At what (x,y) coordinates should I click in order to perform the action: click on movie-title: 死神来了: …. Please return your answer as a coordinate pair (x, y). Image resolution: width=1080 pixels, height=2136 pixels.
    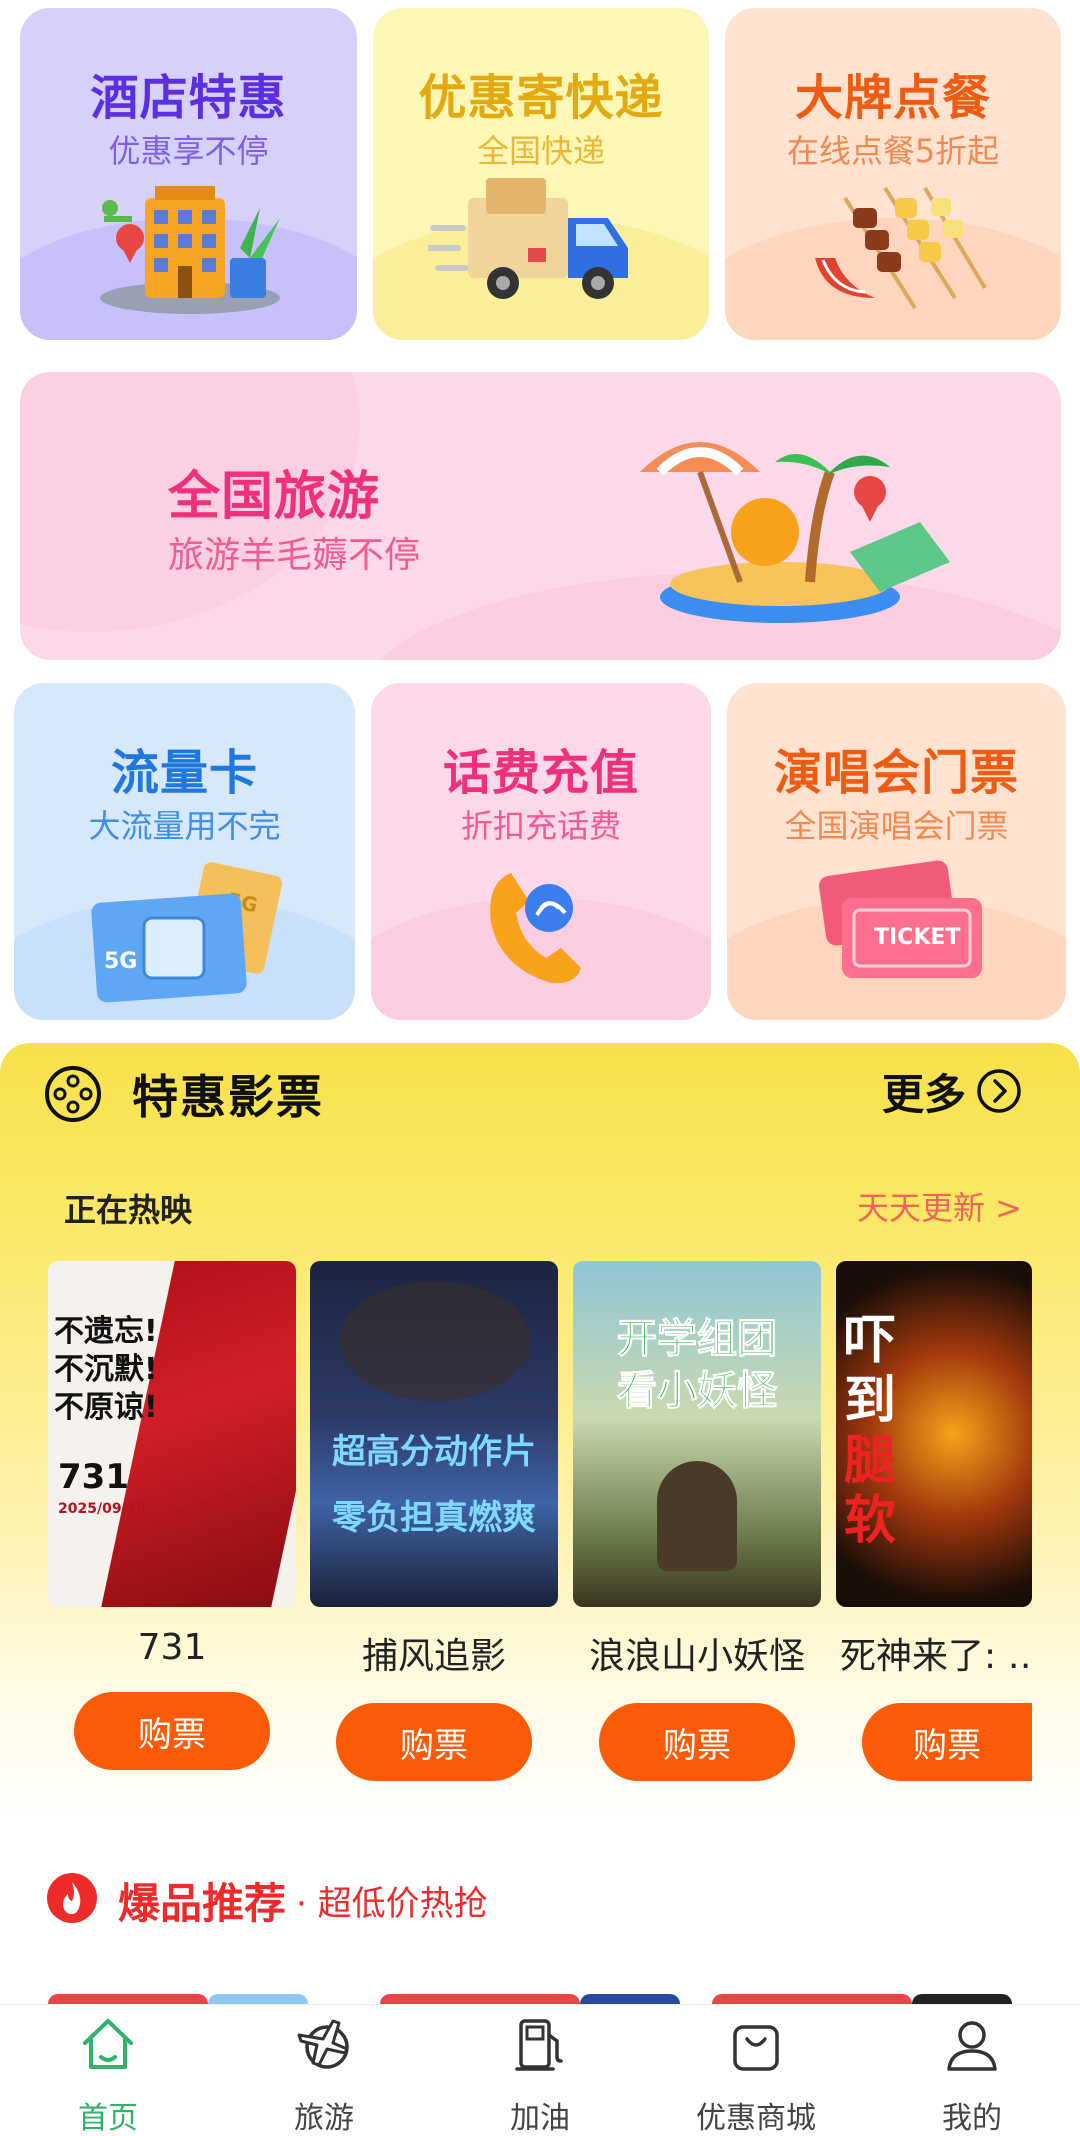
    Looking at the image, I should click on (936, 1656).